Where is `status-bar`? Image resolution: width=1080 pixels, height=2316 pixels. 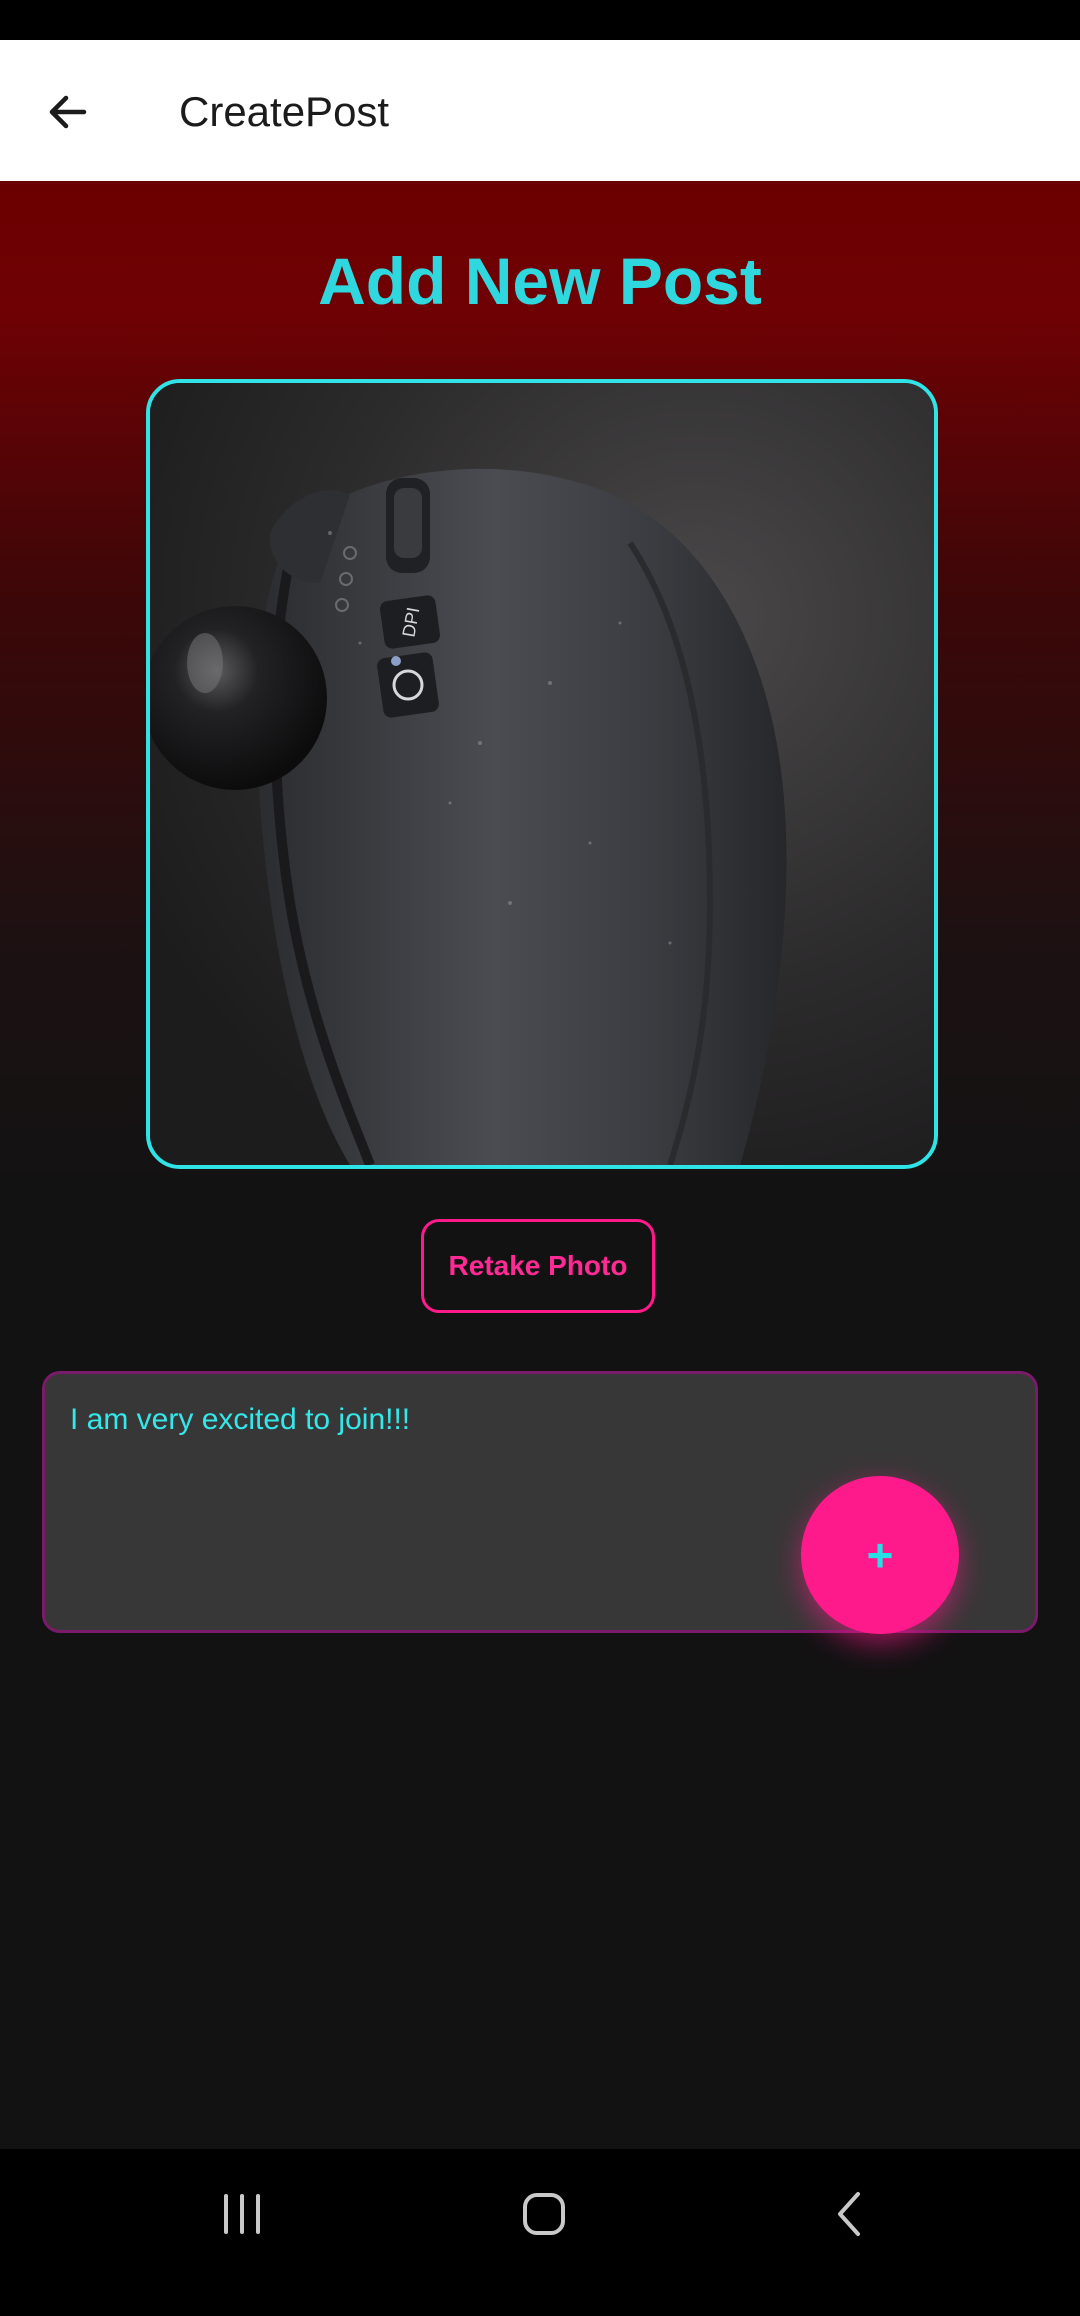
status-bar is located at coordinates (540, 20).